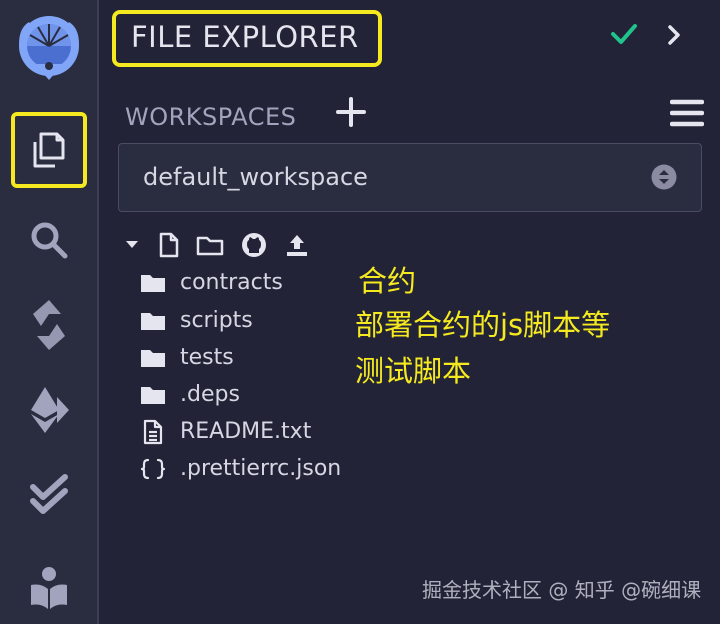  I want to click on tree-item-scripts: scripts, so click(196, 321).